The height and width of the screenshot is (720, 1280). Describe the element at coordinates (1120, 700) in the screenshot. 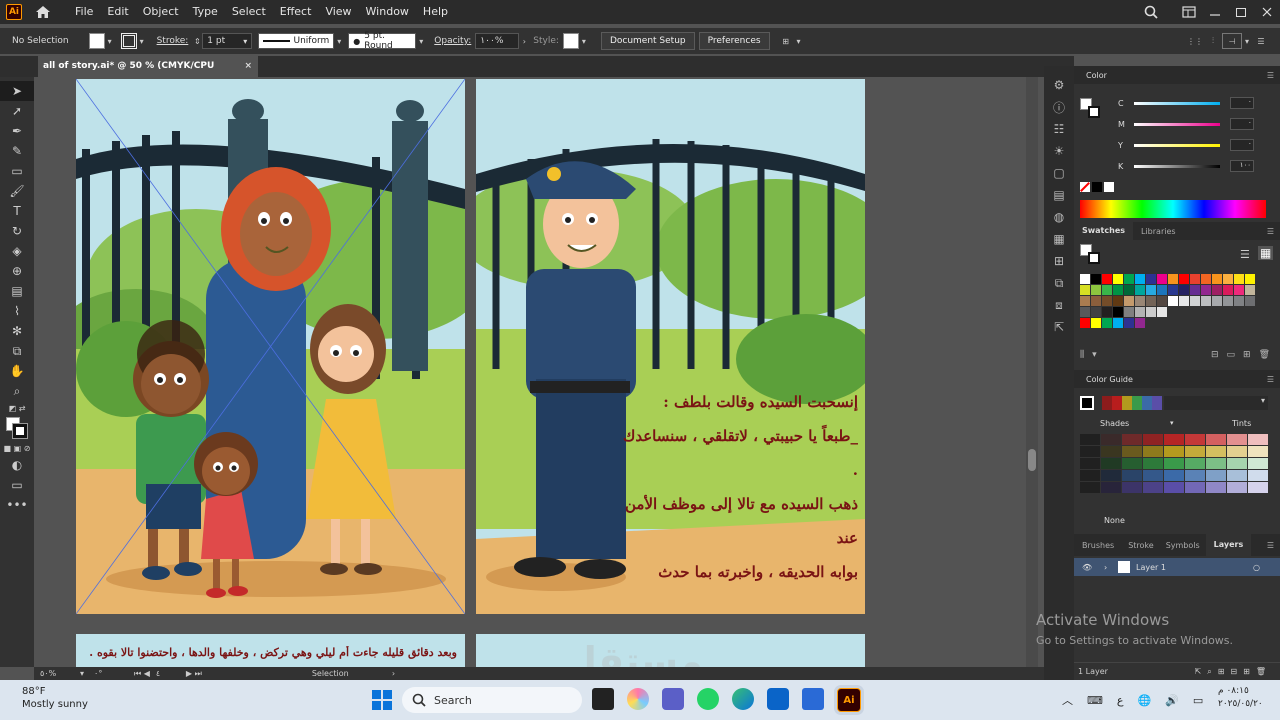

I see `input-language: ع` at that location.